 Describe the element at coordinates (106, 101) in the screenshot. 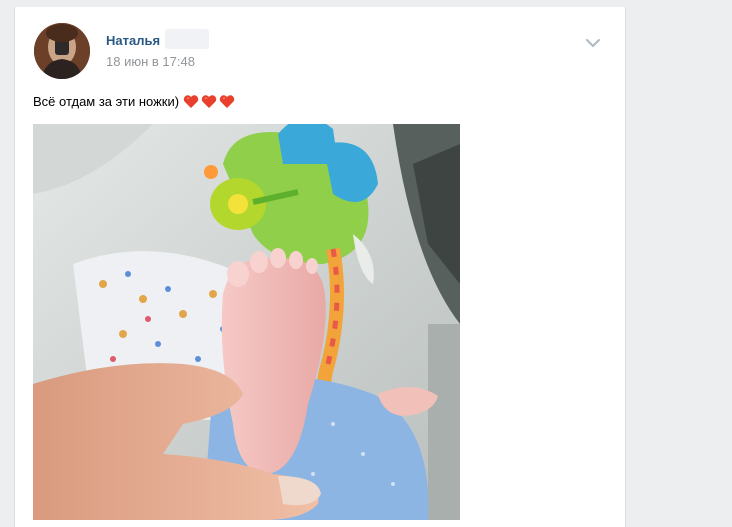

I see `post-text-body: Всё отдам за эти ножки)` at that location.